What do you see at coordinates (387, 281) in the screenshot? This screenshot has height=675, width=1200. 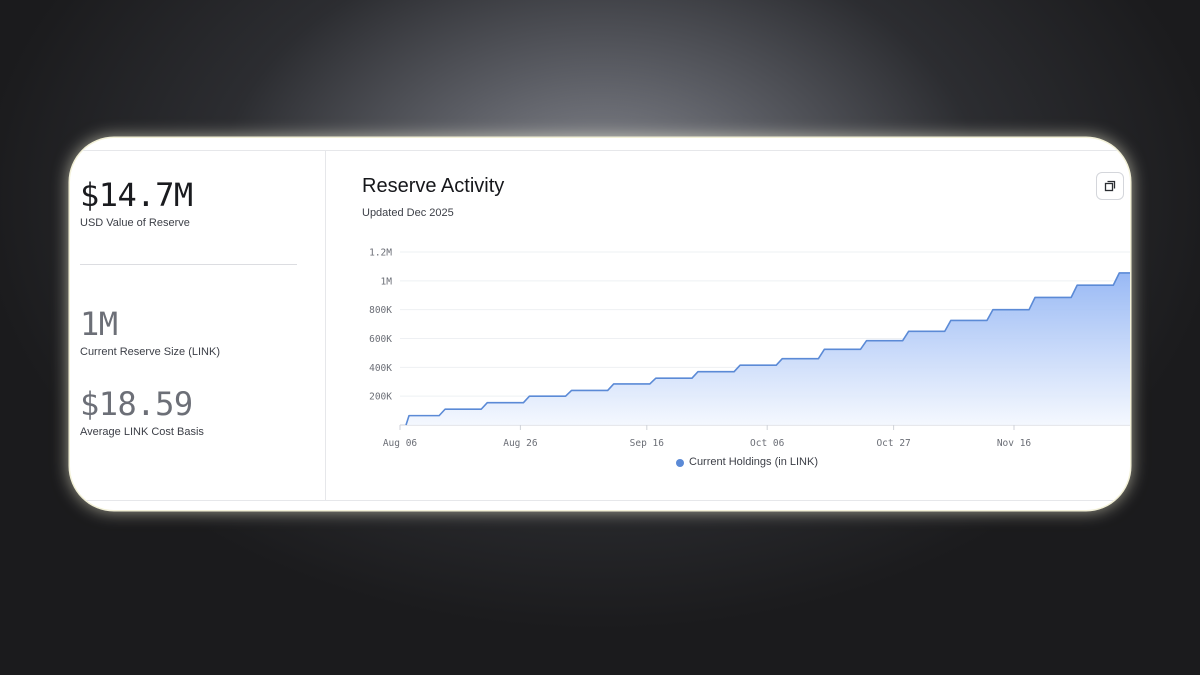 I see `y-tick-label: 1M` at bounding box center [387, 281].